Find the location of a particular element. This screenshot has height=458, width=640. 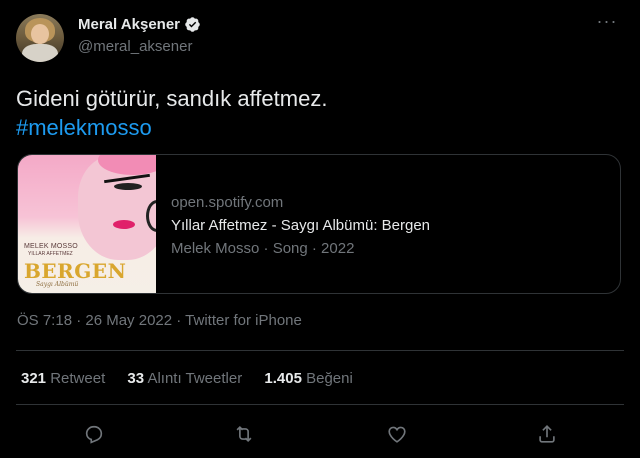

share-icon is located at coordinates (547, 434).